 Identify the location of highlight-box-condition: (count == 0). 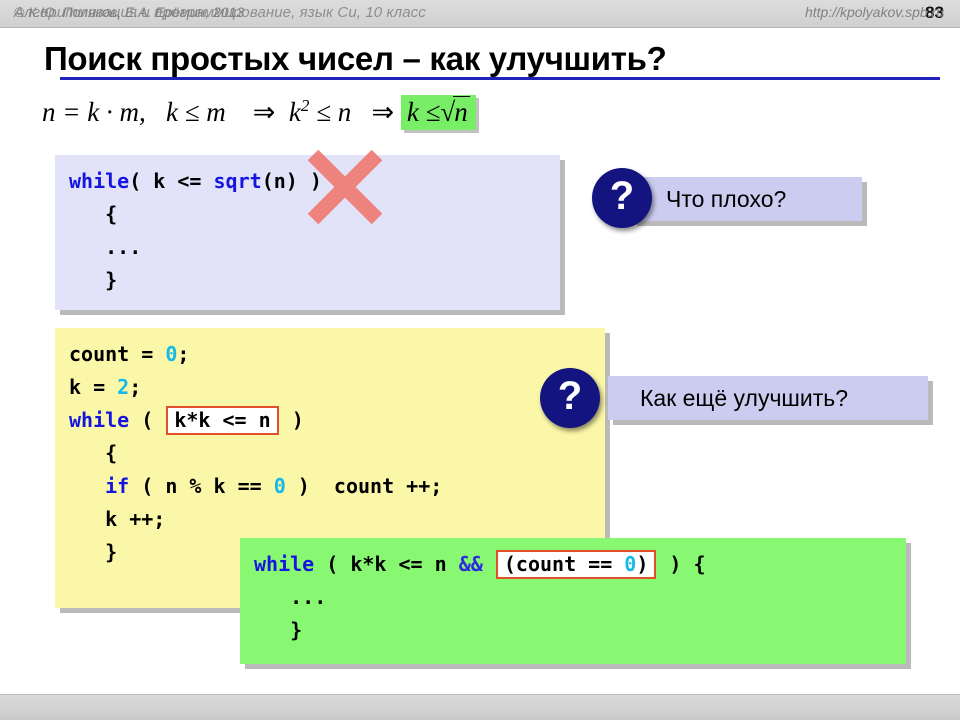
(576, 564).